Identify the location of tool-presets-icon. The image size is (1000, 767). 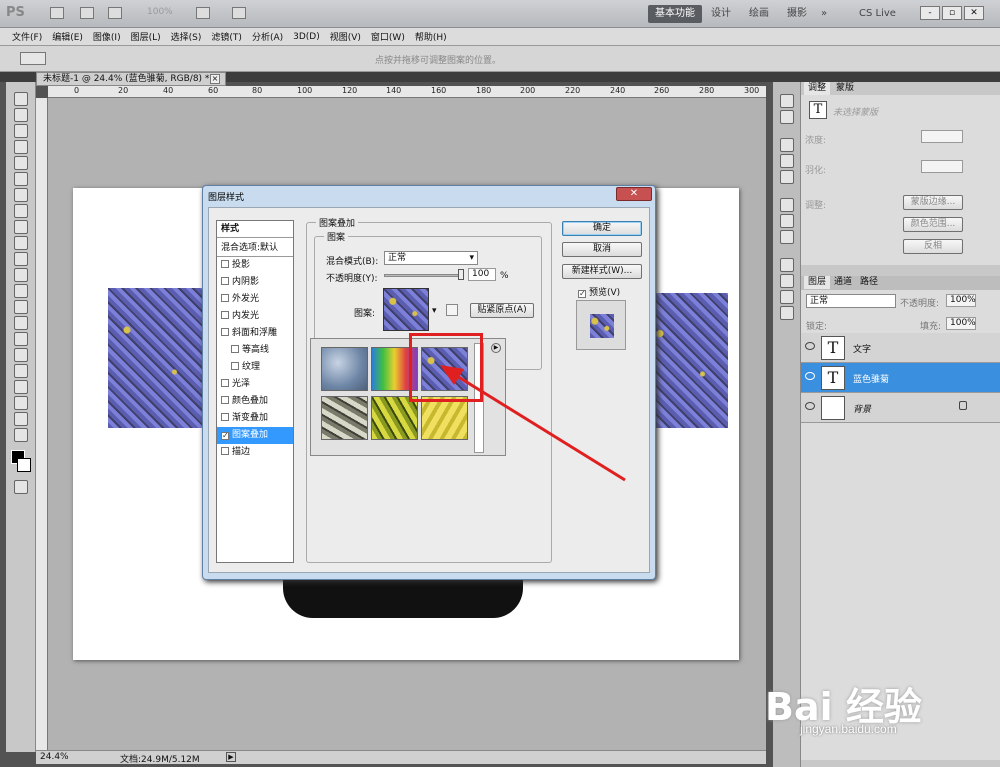
(786, 237).